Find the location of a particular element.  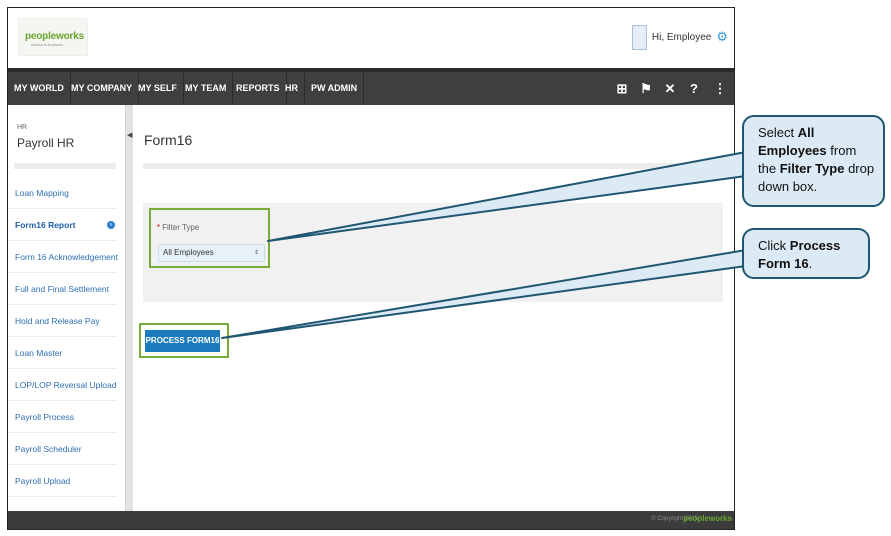

callout-text: Select is located at coordinates (778, 132).